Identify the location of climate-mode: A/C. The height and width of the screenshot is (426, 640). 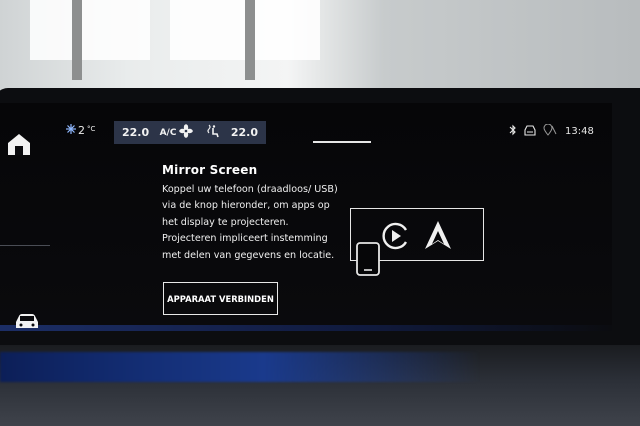
(190, 132).